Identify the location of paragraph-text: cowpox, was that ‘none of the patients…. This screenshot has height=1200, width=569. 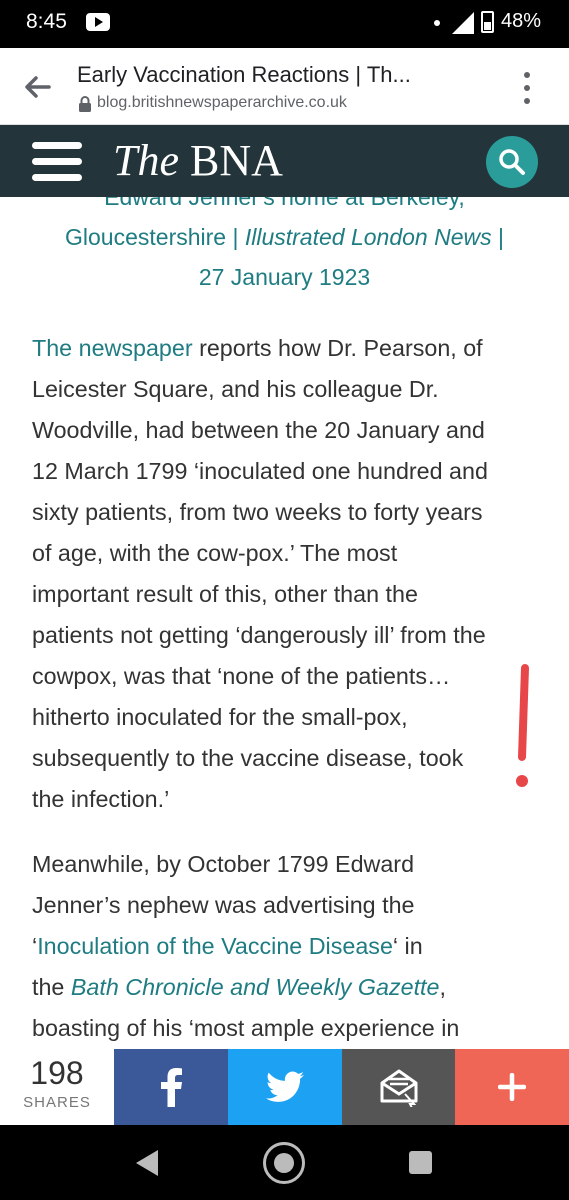
(241, 676).